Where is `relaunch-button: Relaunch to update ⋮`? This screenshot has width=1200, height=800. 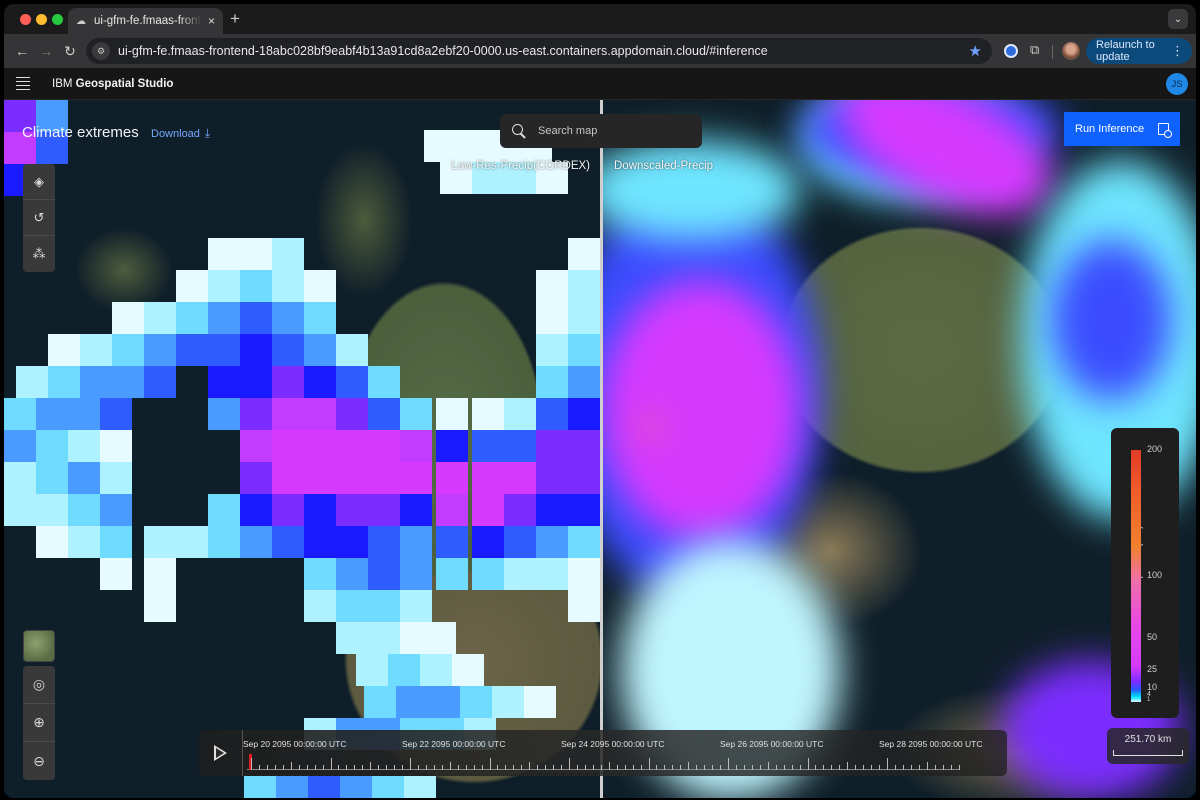 relaunch-button: Relaunch to update ⋮ is located at coordinates (1139, 51).